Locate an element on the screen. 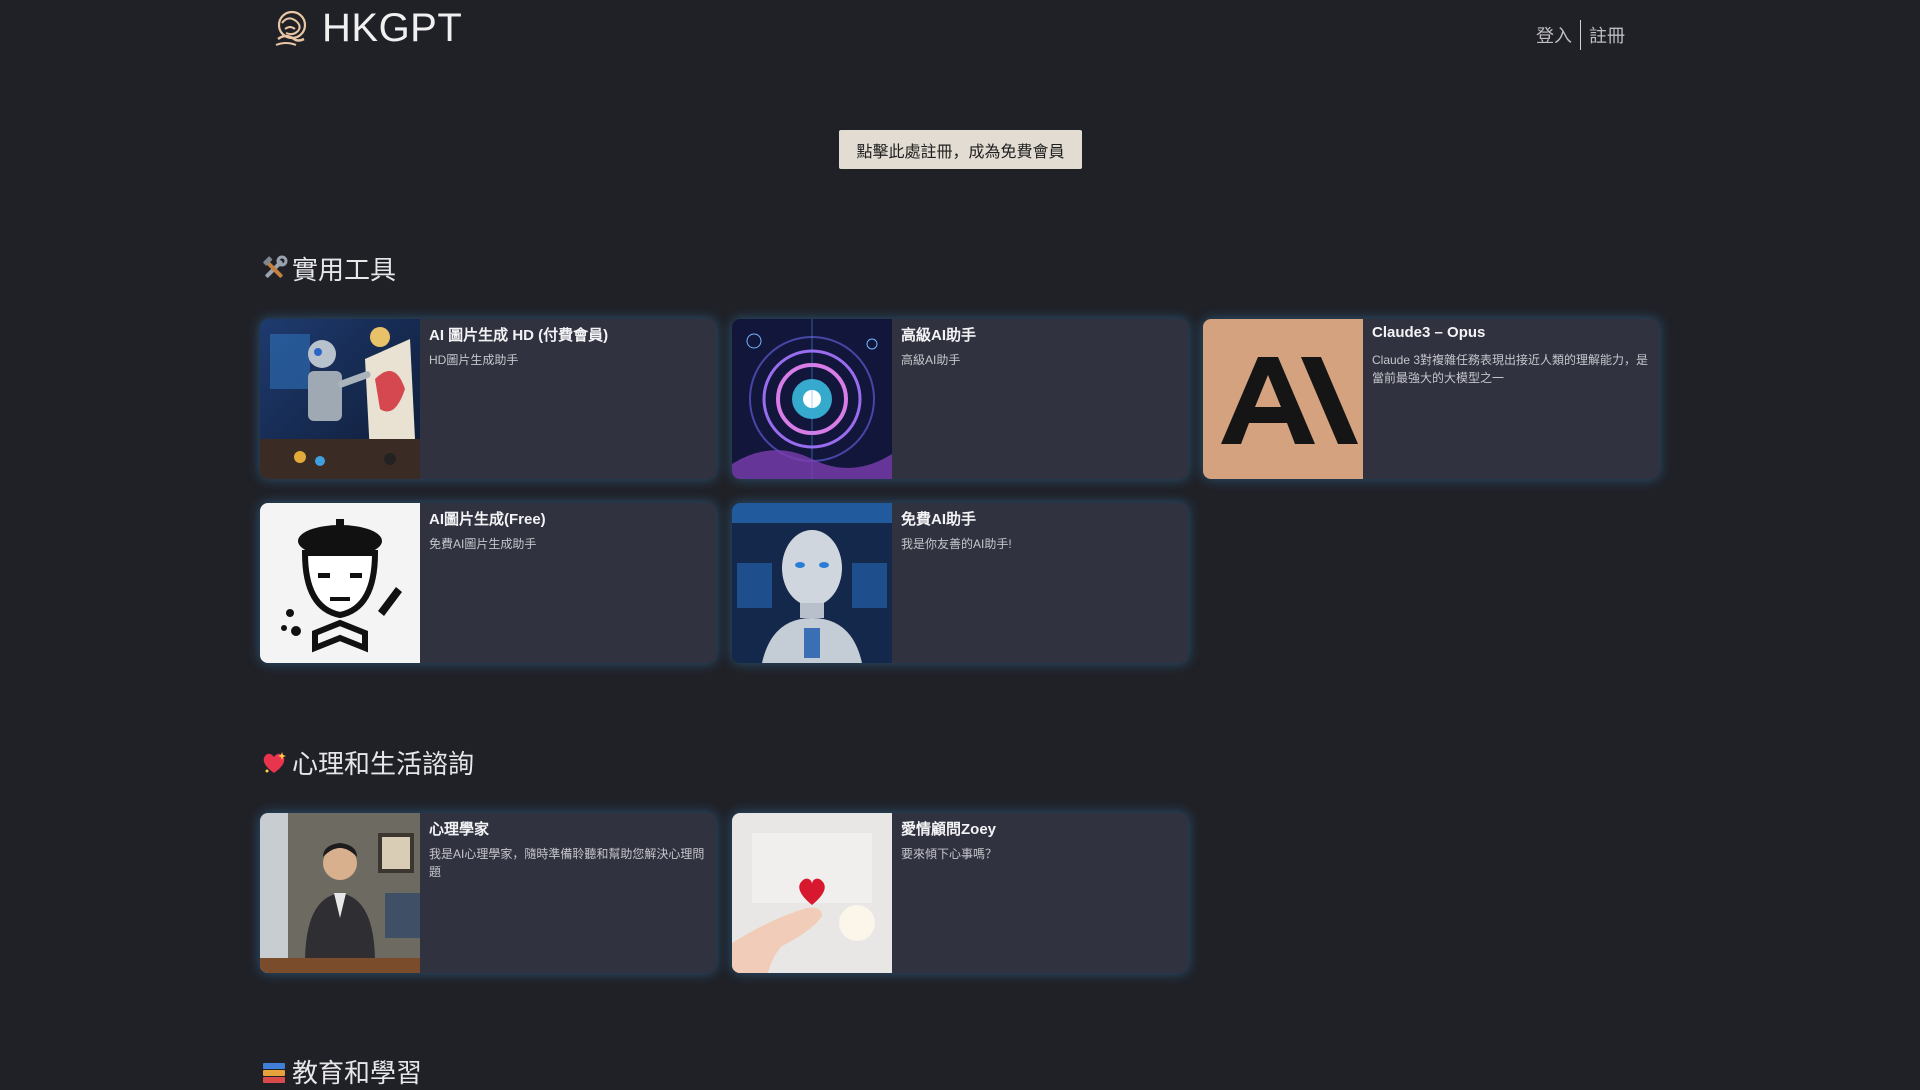  section-title-counseling: 心理和生活諮詢 is located at coordinates (367, 762).